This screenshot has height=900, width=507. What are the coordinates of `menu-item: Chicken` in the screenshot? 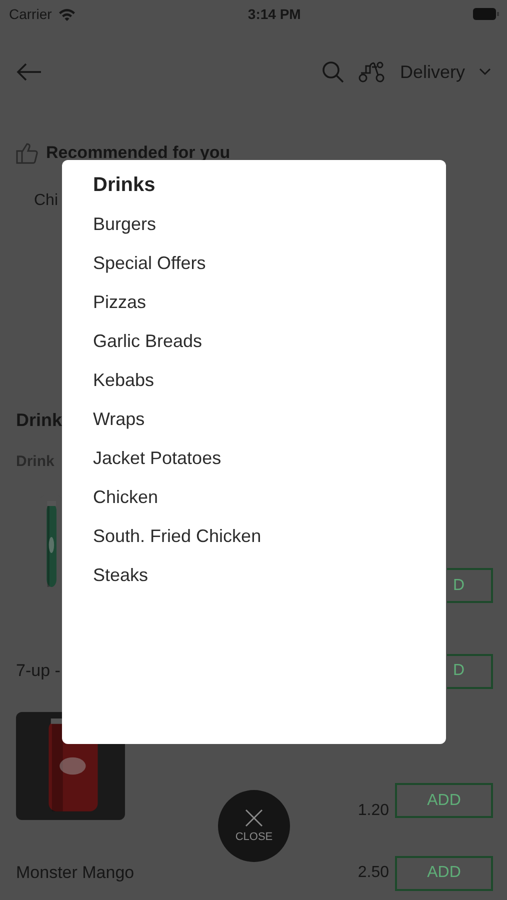 It's located at (125, 497).